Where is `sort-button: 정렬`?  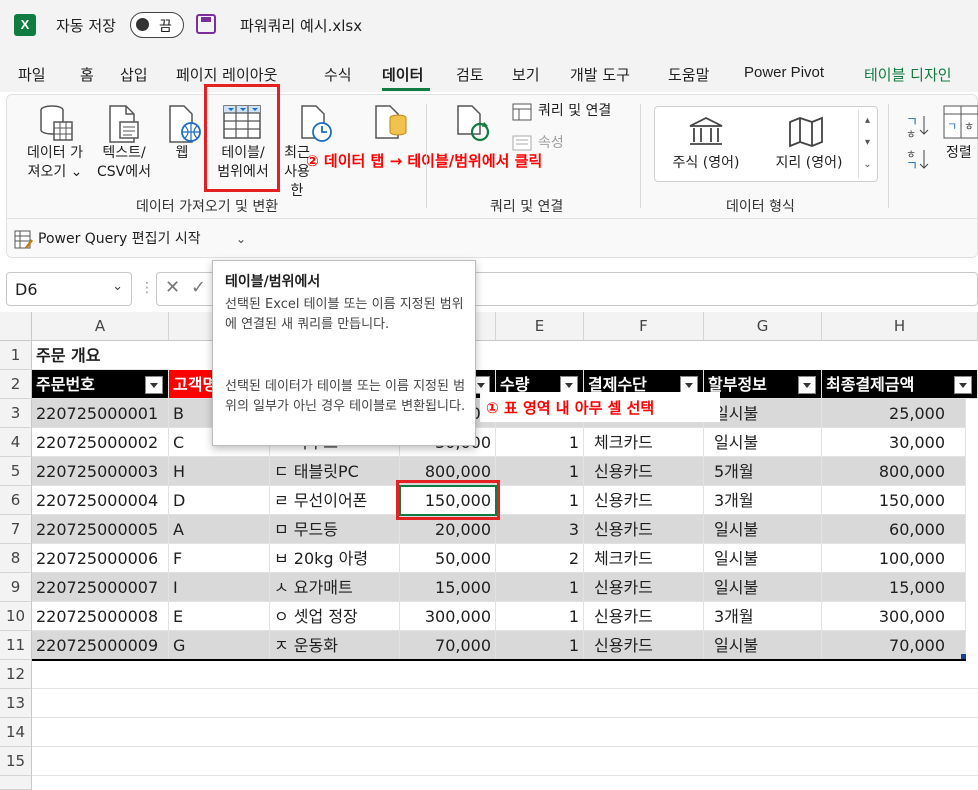
sort-button: 정렬 is located at coordinates (959, 153).